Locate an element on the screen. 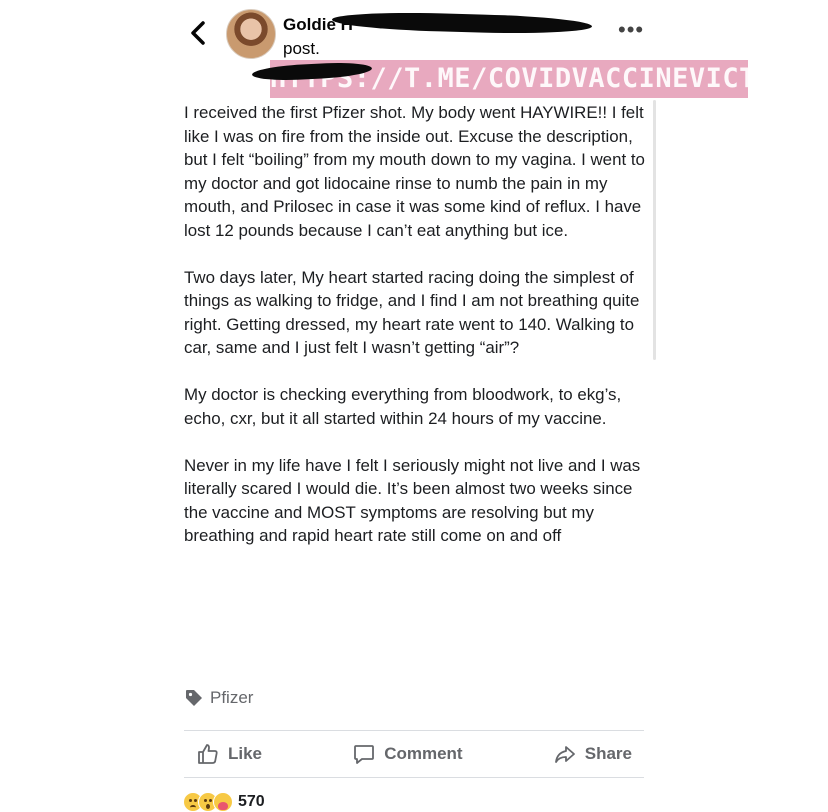 The height and width of the screenshot is (812, 828). like-label: Like is located at coordinates (245, 753).